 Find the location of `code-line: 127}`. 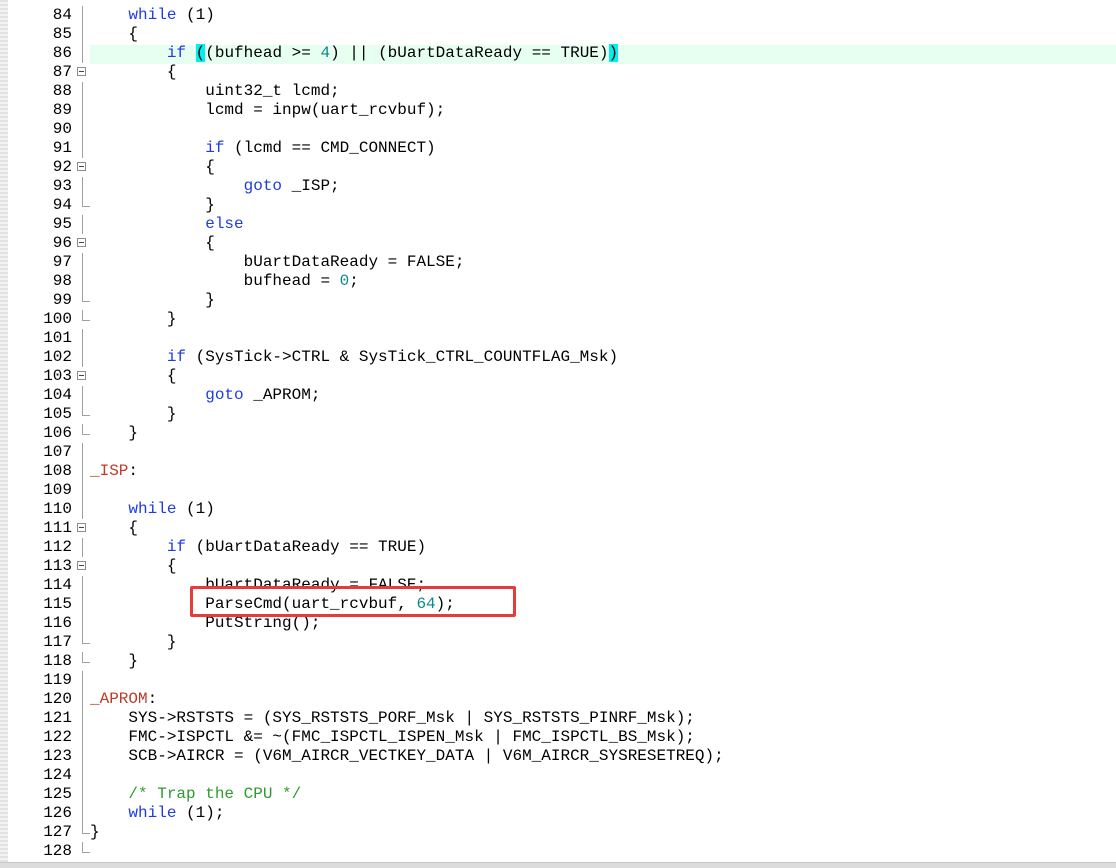

code-line: 127} is located at coordinates (558, 832).